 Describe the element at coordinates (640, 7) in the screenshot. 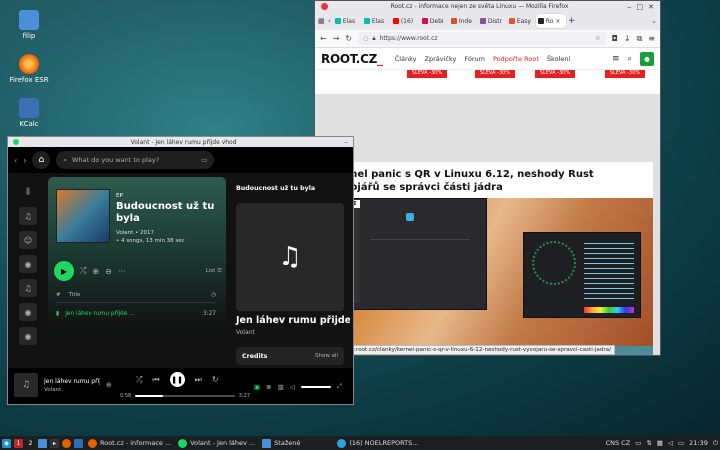

I see `maximize-icon: □` at that location.